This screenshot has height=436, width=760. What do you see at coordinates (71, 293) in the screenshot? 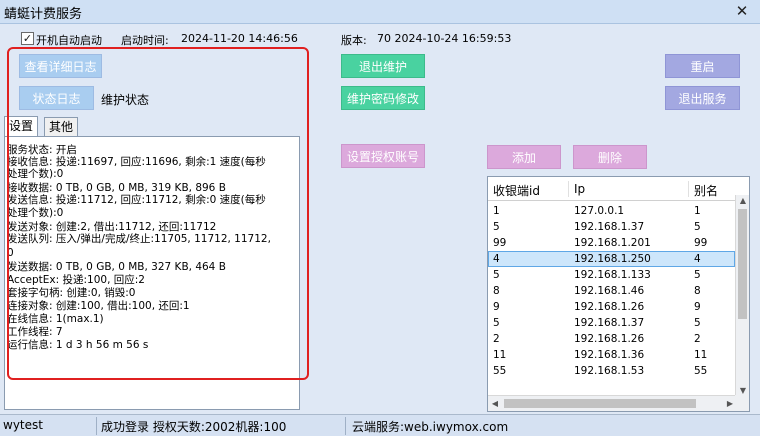
I see `status-line: 套接字句柄: 创建:0, 销毁:0` at bounding box center [71, 293].